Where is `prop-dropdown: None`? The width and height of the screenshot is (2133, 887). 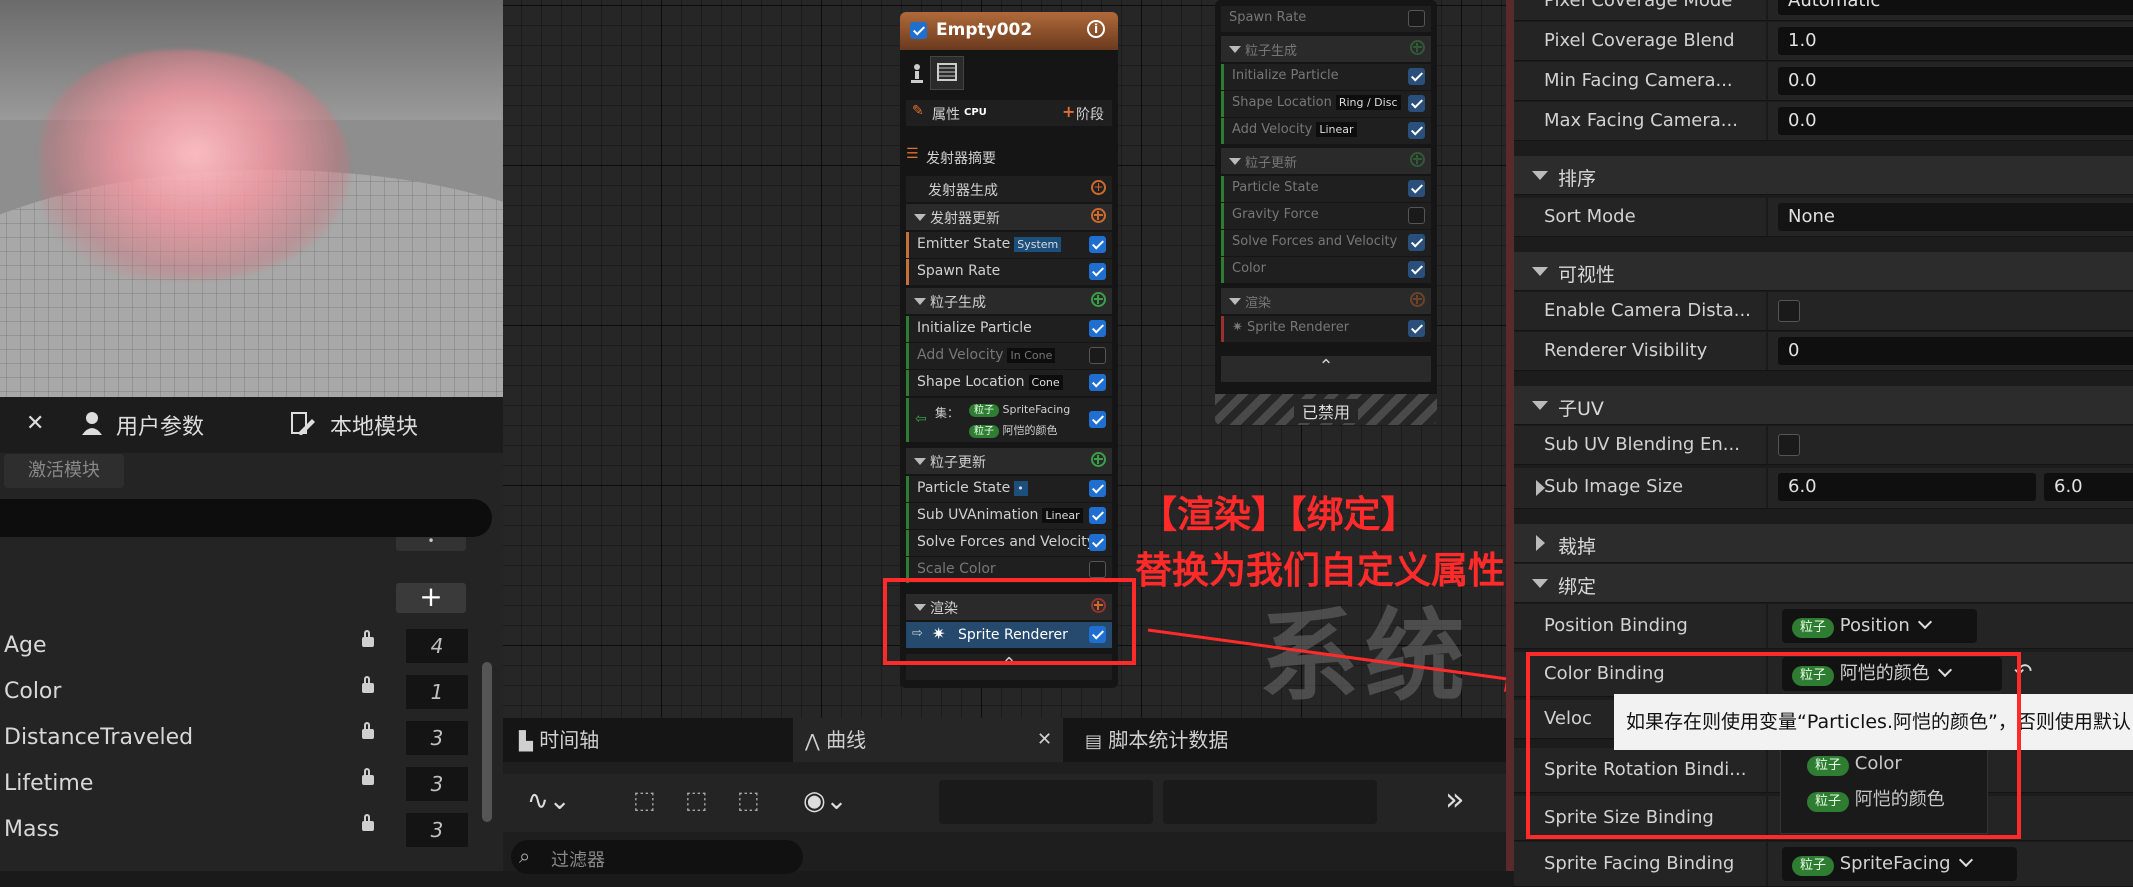
prop-dropdown: None is located at coordinates (1955, 217).